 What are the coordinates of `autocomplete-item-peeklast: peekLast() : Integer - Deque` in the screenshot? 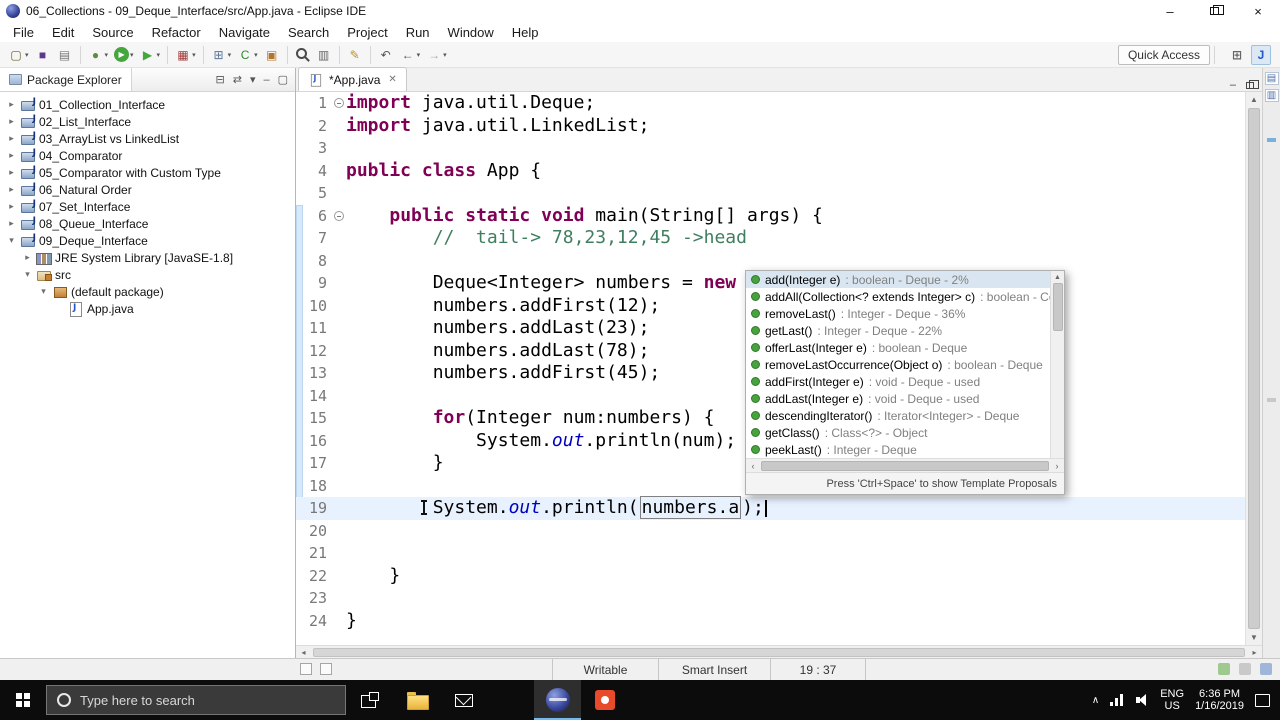 It's located at (898, 449).